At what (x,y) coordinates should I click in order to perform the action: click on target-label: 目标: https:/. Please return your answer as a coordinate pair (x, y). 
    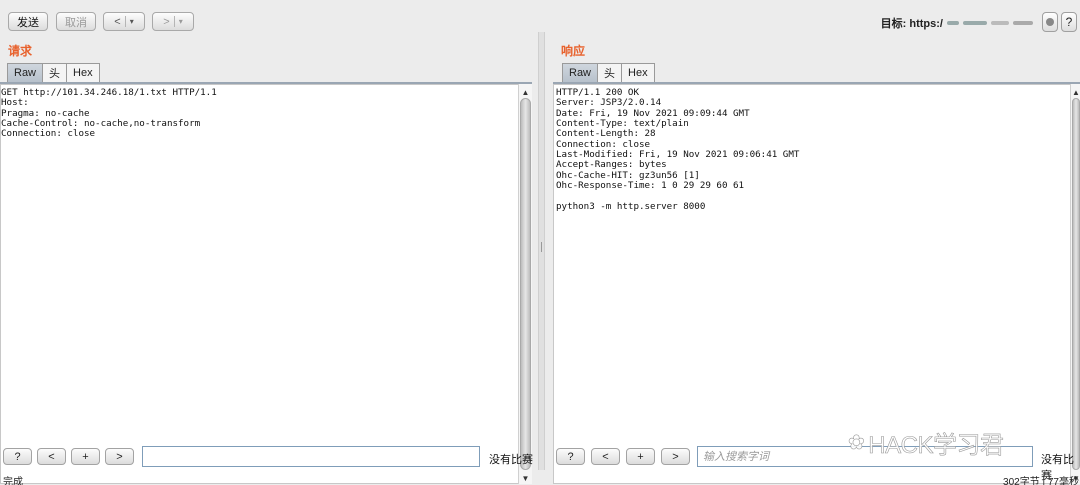
    Looking at the image, I should click on (957, 23).